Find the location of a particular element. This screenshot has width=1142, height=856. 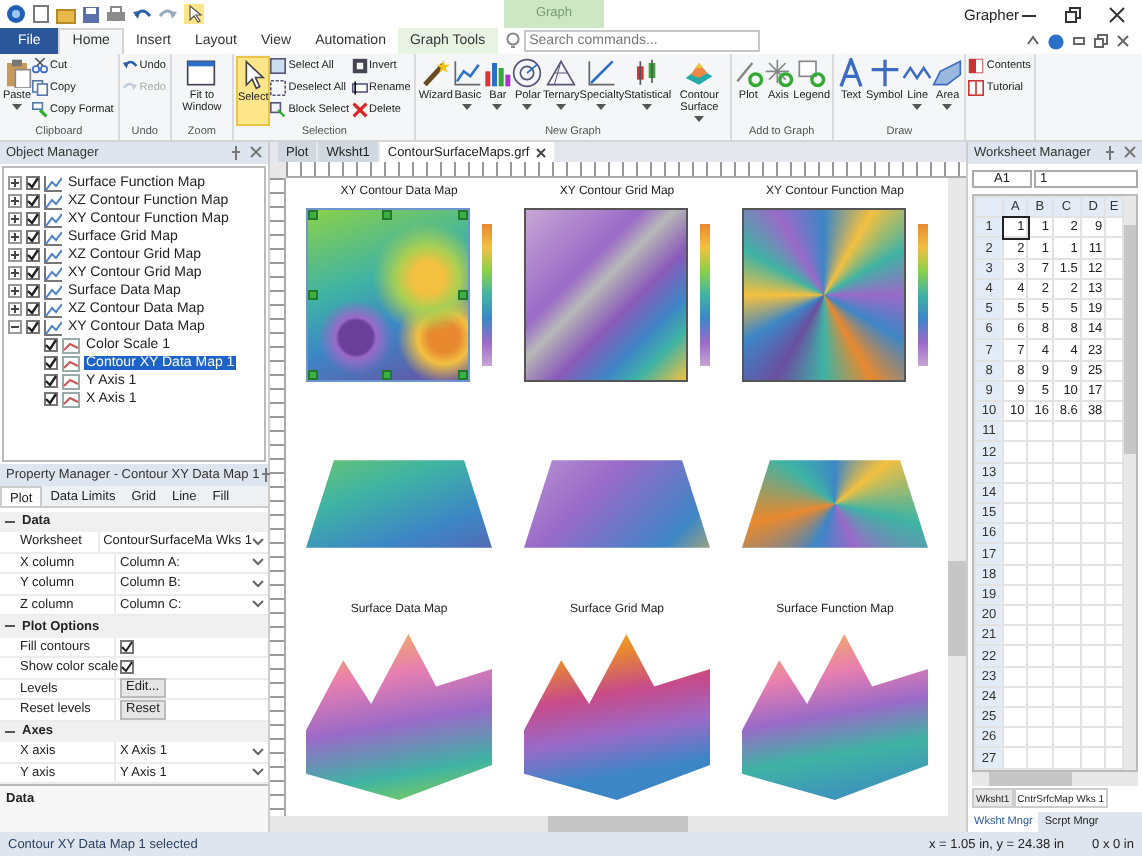

book-icon is located at coordinates (976, 88).